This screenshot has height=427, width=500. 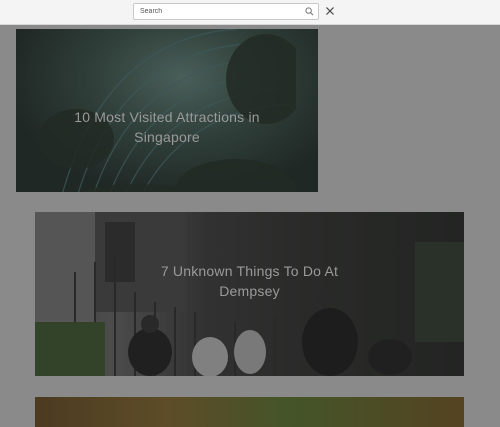 I want to click on search-box, so click(x=226, y=11).